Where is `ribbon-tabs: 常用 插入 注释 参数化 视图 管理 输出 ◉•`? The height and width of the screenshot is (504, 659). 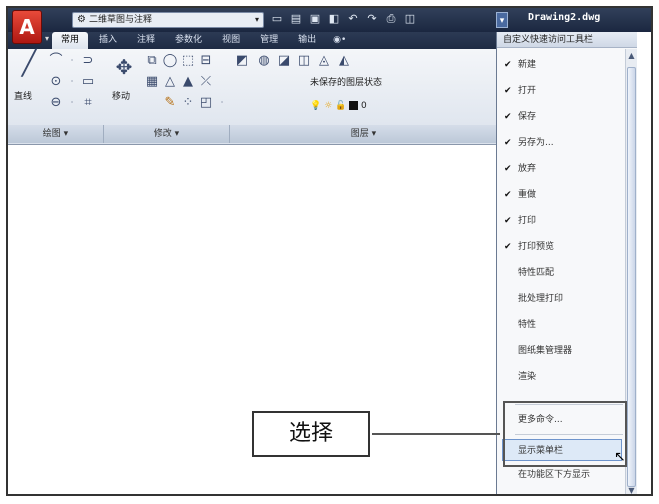 ribbon-tabs: 常用 插入 注释 参数化 视图 管理 输出 ◉• is located at coordinates (253, 40).